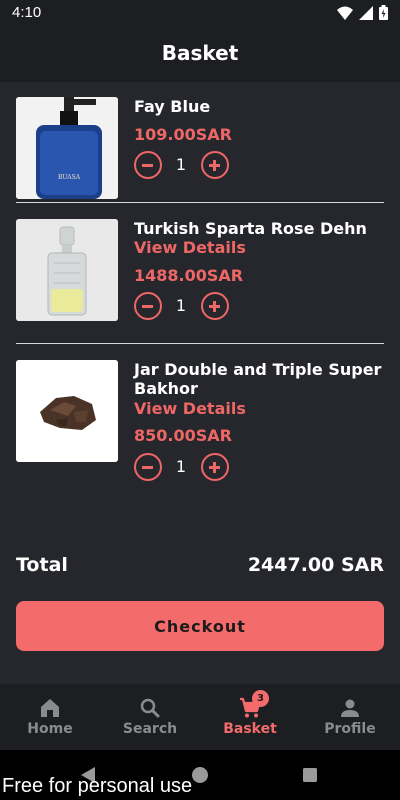 This screenshot has width=400, height=800. Describe the element at coordinates (69, 177) in the screenshot. I see `svg-text: BUASA` at that location.